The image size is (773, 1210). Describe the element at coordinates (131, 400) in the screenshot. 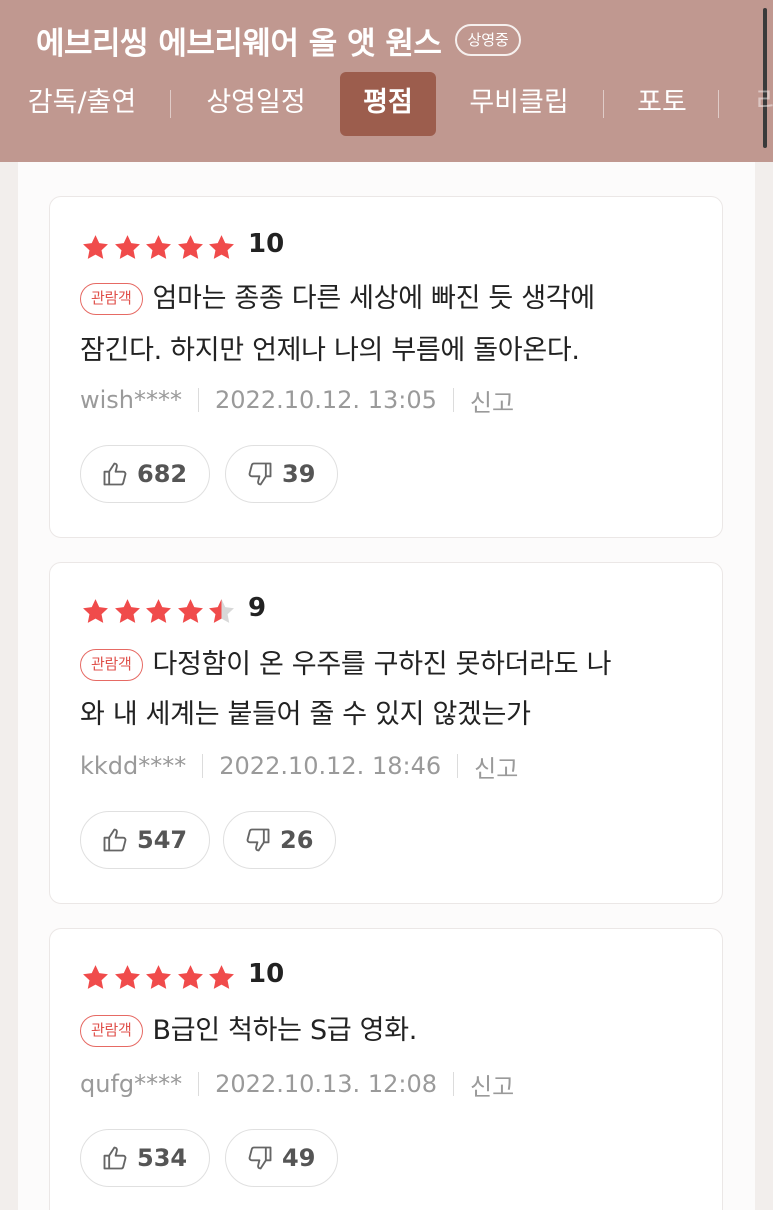

I see `author-id: wish****` at that location.